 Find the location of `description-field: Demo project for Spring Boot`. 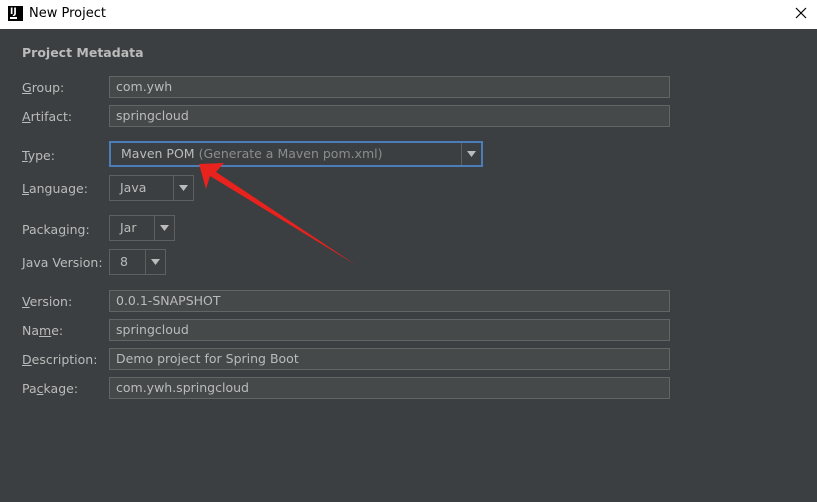

description-field: Demo project for Spring Boot is located at coordinates (389, 359).